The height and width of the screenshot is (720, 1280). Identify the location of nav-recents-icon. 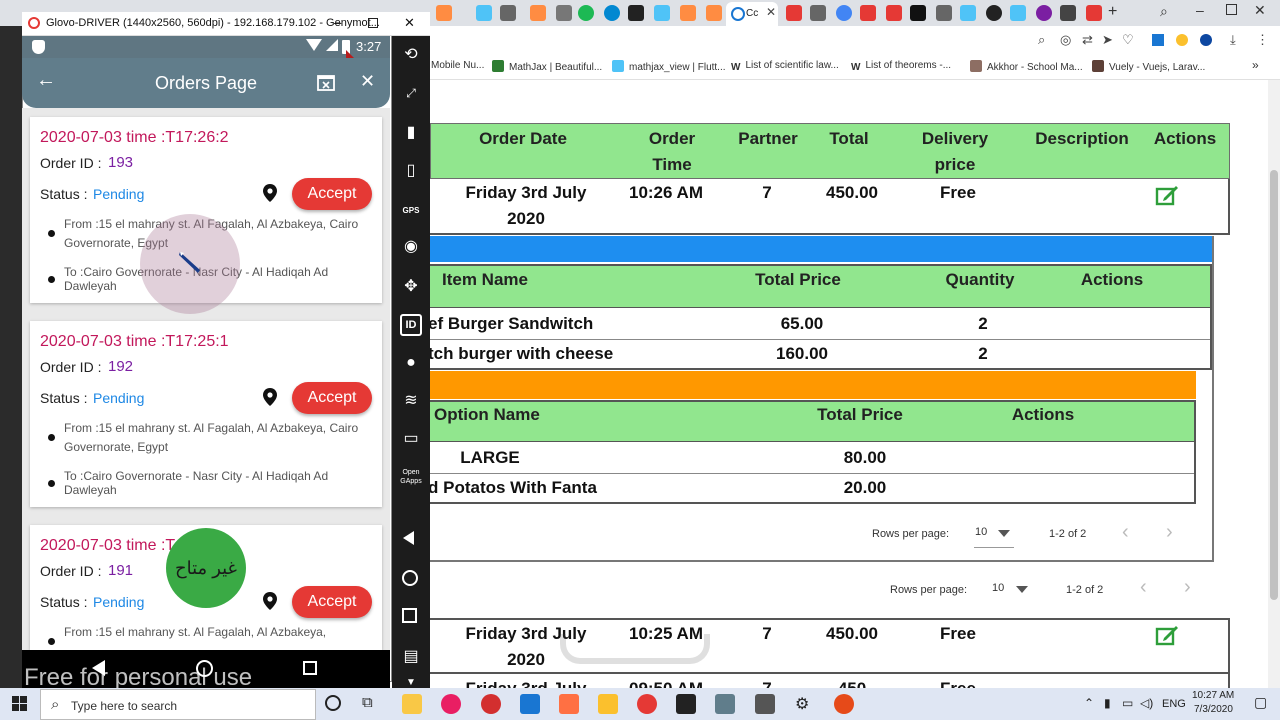
(310, 668).